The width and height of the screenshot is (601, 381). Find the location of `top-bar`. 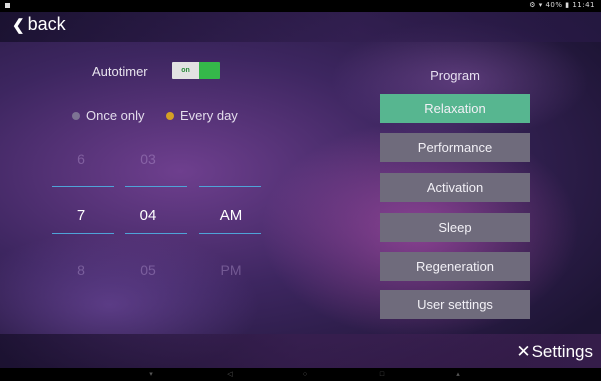

top-bar is located at coordinates (300, 27).